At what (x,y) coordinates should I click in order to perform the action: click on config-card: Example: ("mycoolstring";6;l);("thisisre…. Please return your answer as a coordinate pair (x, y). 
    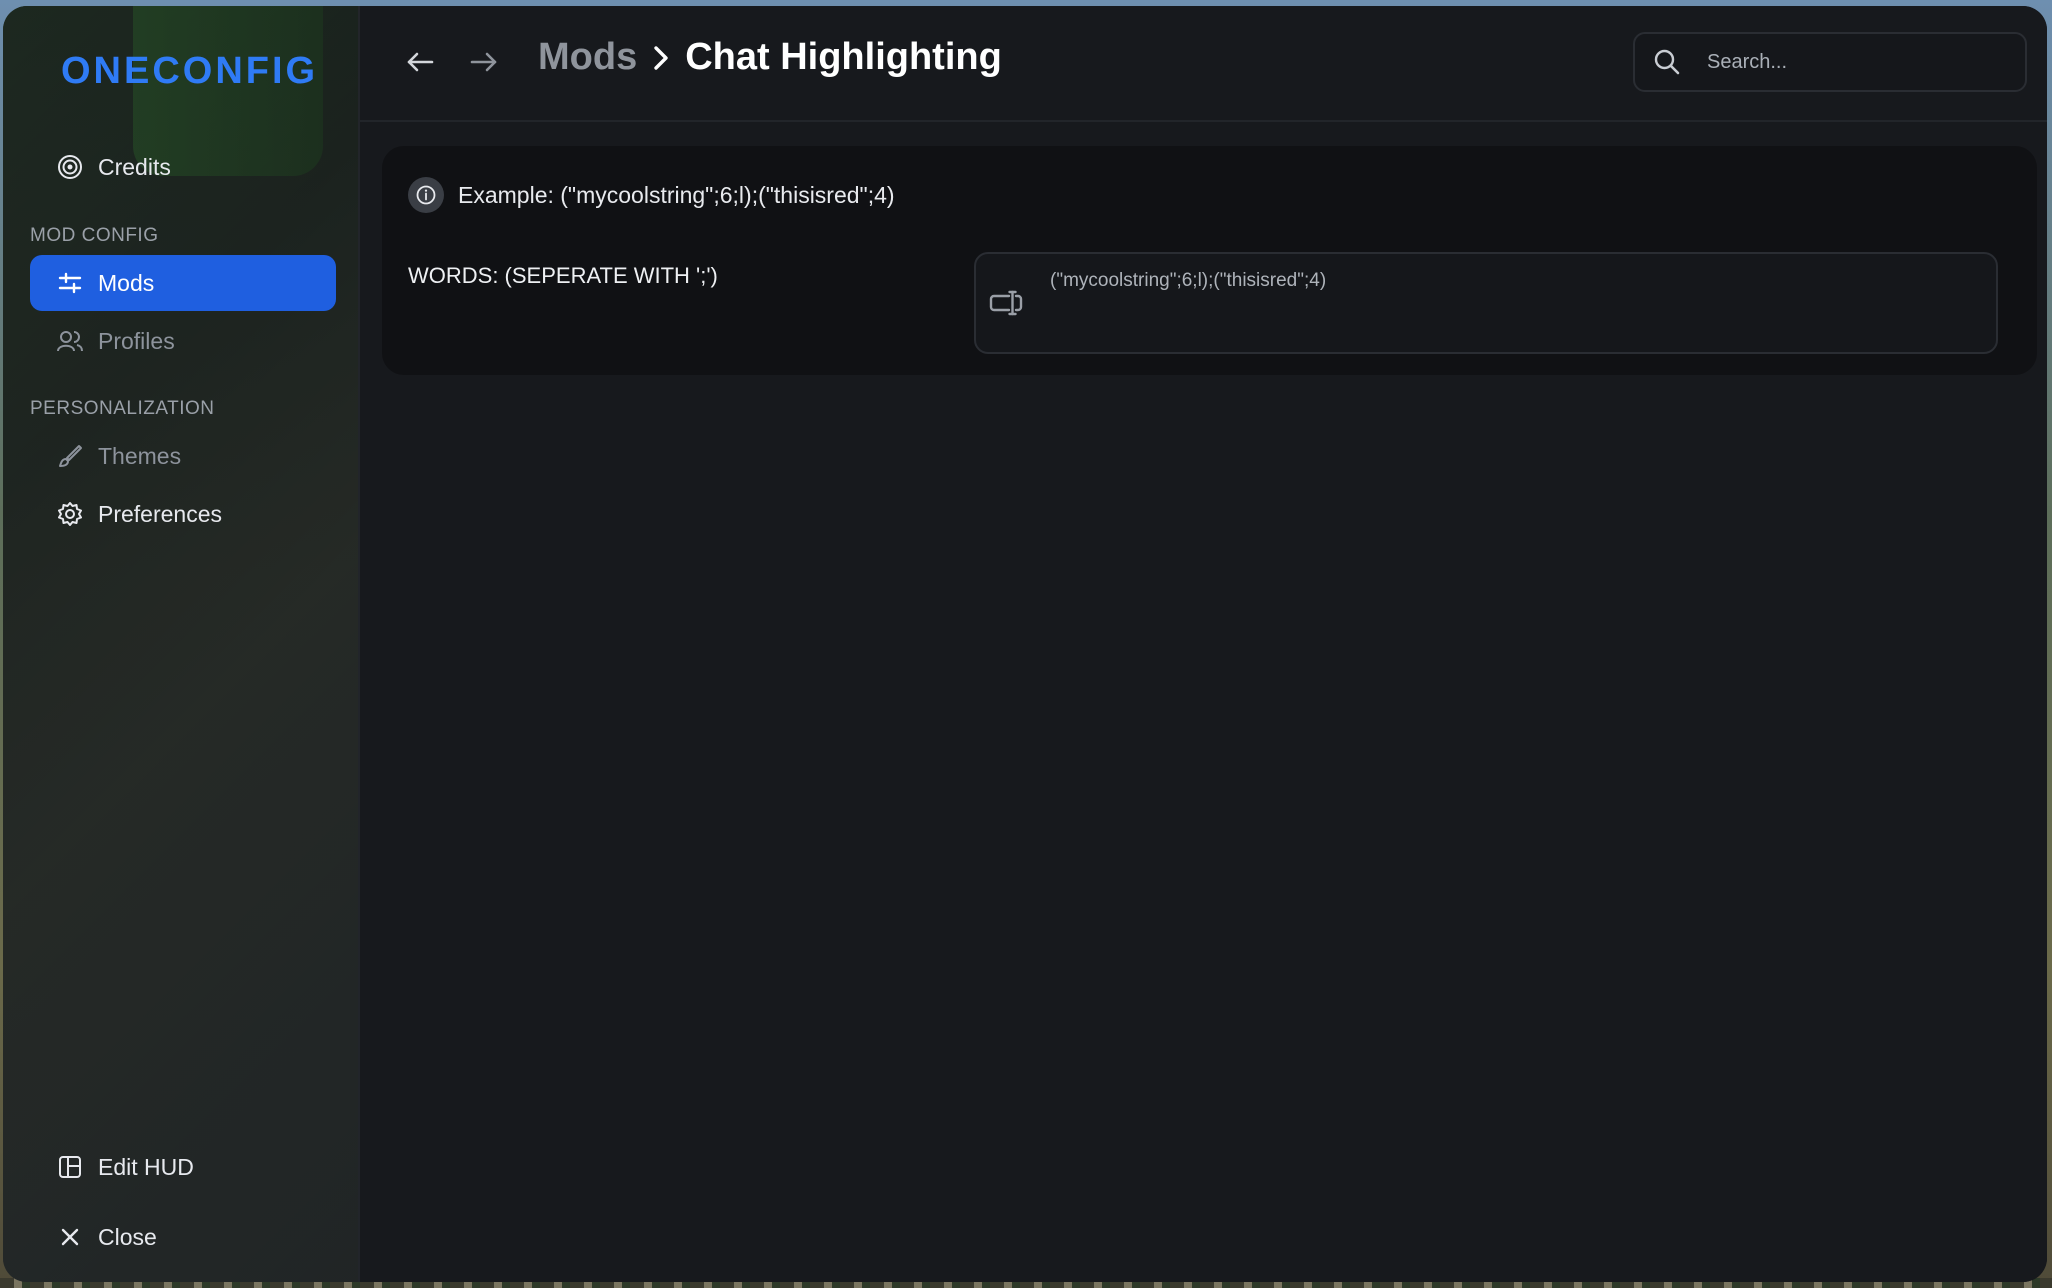
    Looking at the image, I should click on (1209, 260).